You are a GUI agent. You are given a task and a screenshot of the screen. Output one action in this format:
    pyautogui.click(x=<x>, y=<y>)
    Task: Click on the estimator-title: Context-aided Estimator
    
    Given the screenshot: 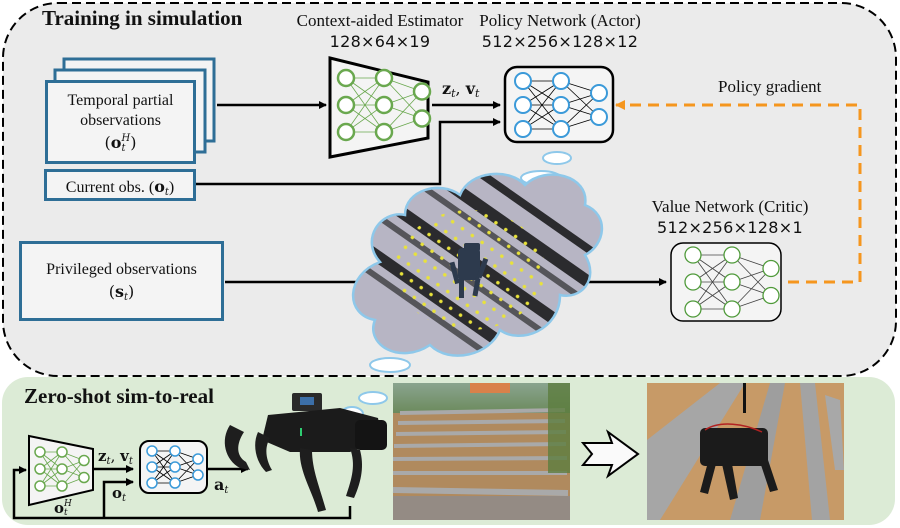 What is the action you would take?
    pyautogui.click(x=380, y=20)
    